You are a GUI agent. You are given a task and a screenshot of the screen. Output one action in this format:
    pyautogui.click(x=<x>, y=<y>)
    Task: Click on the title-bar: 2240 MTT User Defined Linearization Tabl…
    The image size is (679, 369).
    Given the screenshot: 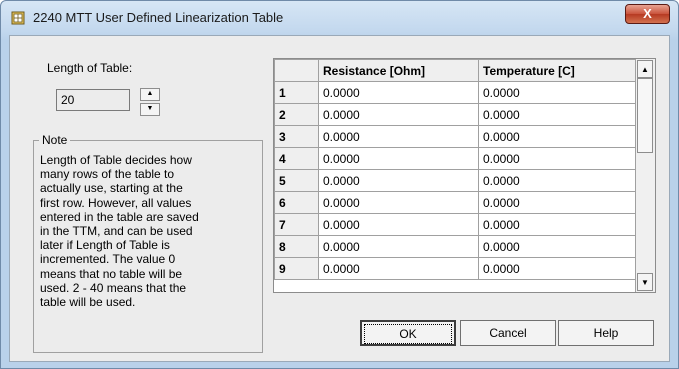 What is the action you would take?
    pyautogui.click(x=339, y=18)
    